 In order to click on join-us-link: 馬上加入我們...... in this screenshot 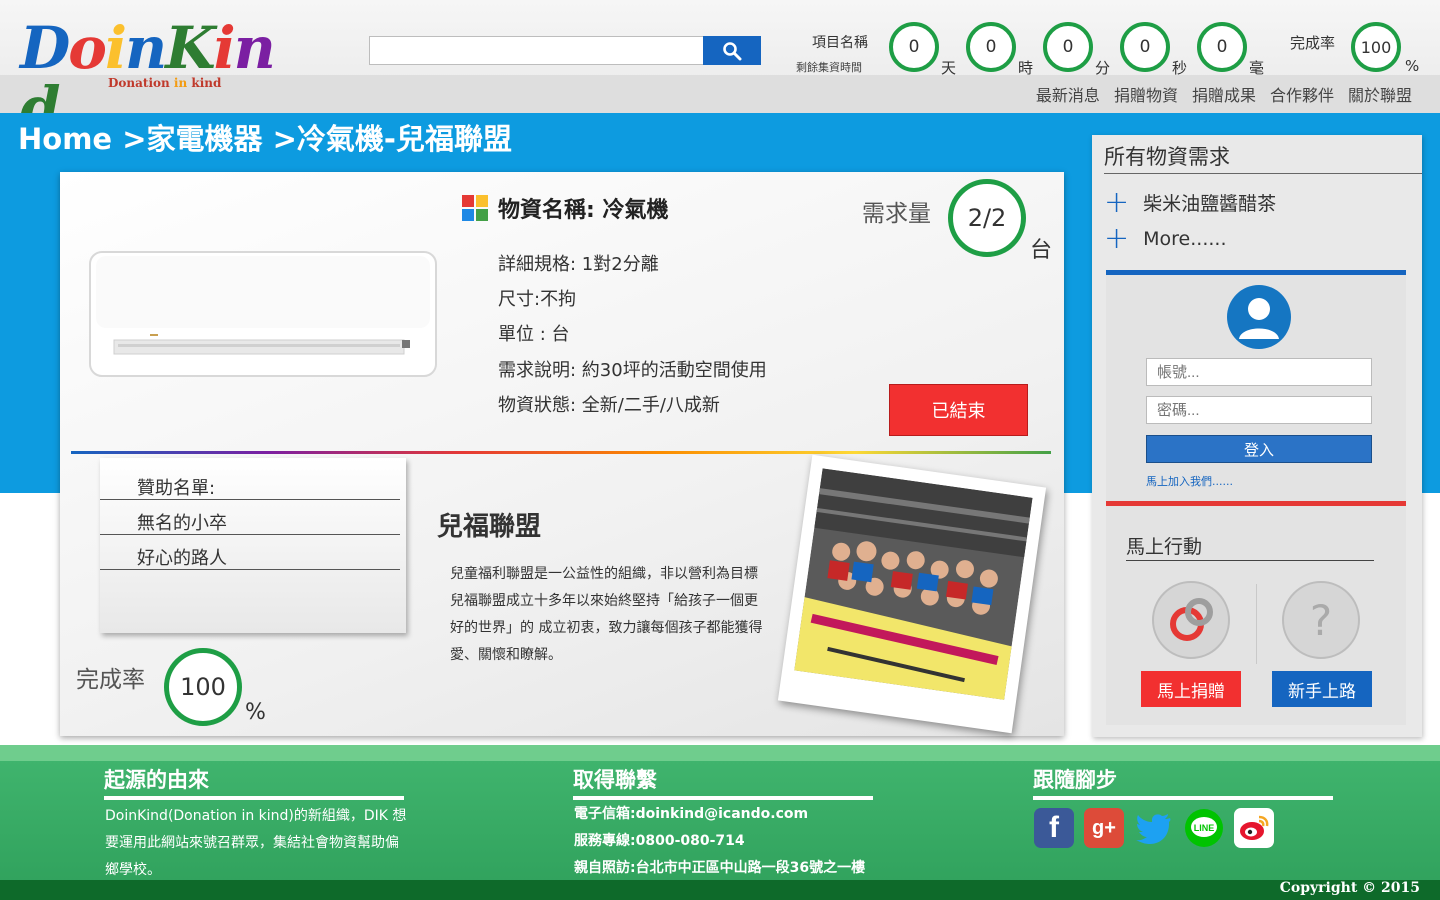, I will do `click(1189, 481)`.